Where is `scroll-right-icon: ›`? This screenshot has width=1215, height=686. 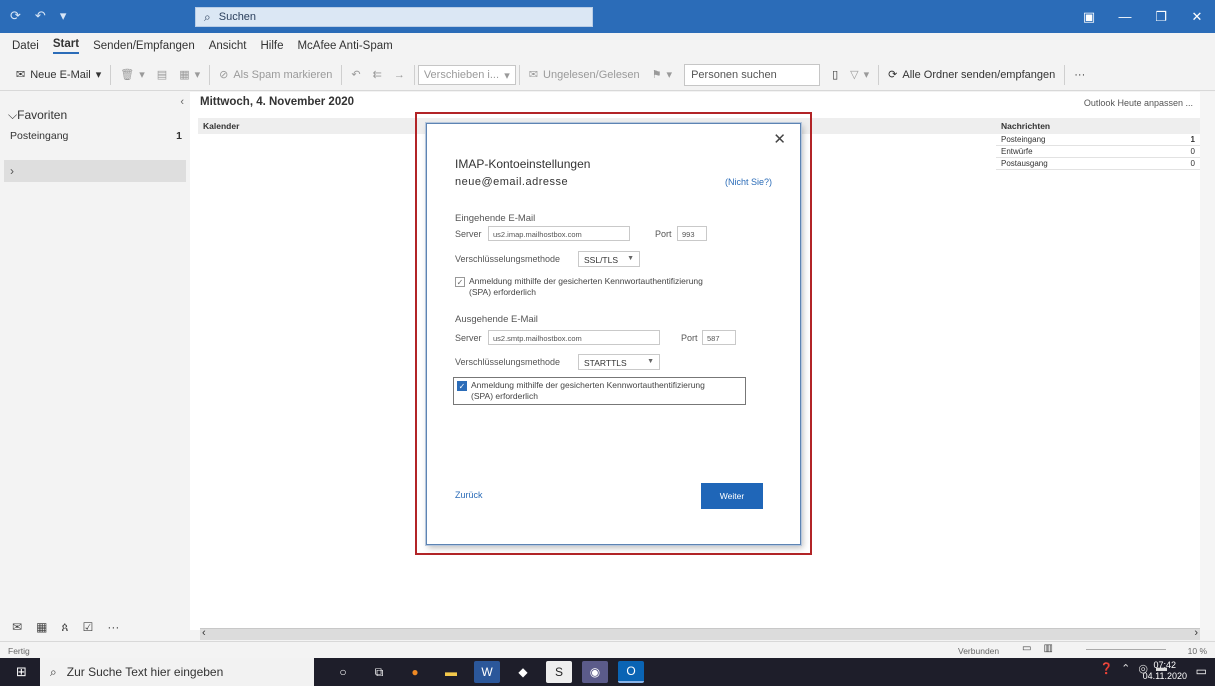 scroll-right-icon: › is located at coordinates (1196, 633).